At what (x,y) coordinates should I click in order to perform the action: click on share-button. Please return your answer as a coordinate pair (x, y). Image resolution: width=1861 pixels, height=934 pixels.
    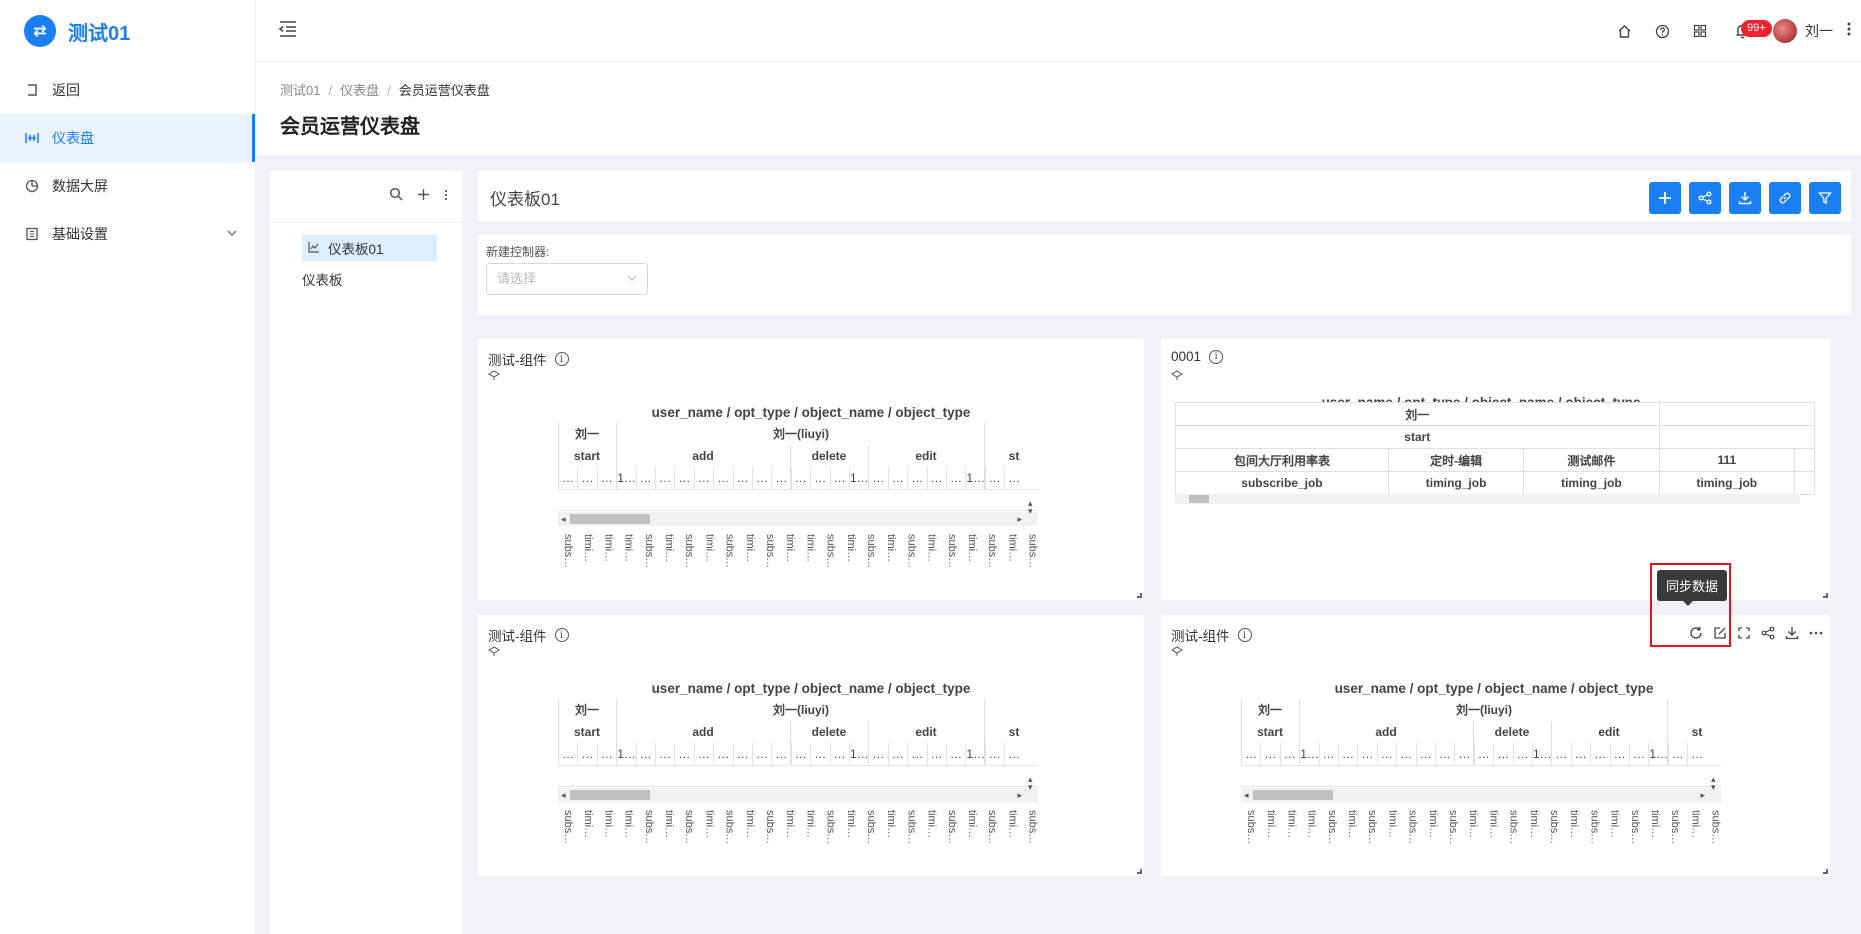
    Looking at the image, I should click on (1705, 198).